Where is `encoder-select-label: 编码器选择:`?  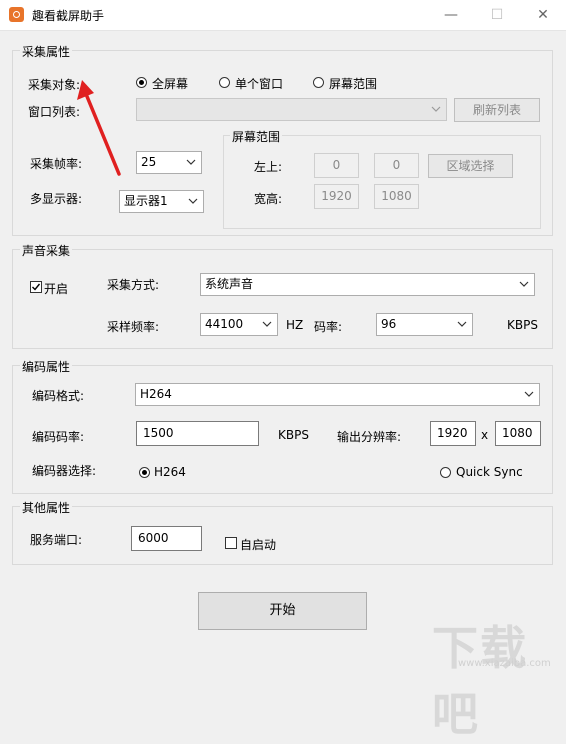 encoder-select-label: 编码器选择: is located at coordinates (64, 471).